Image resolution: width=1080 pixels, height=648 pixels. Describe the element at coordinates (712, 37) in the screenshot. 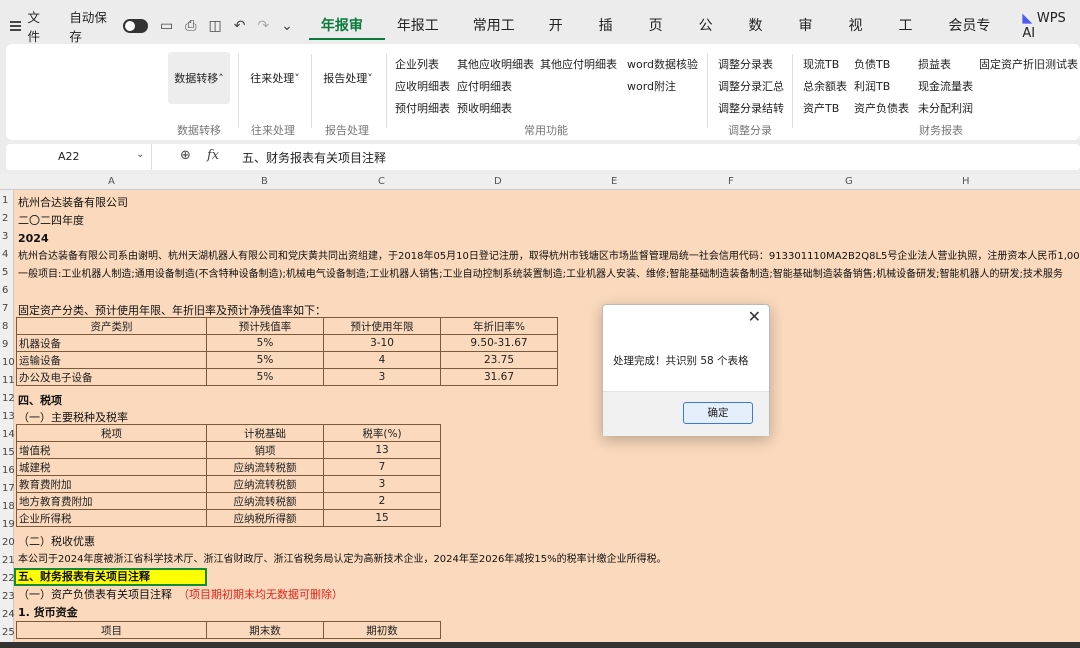

I see `tab-formula: 公式` at that location.